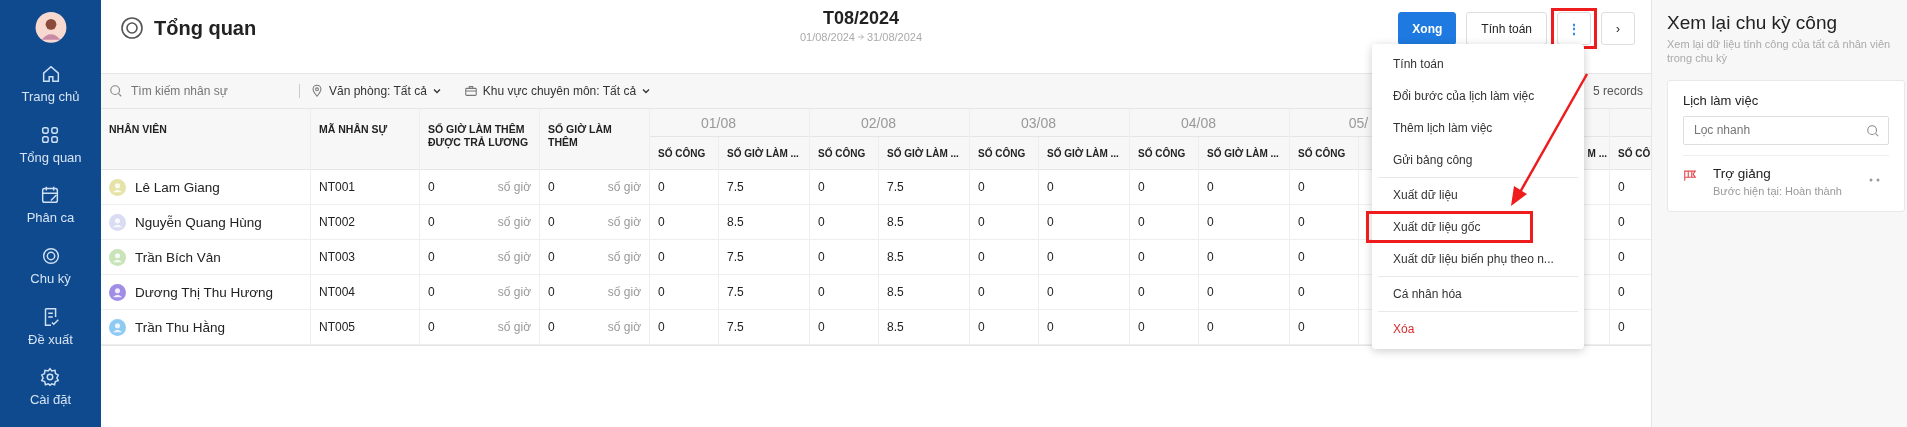 This screenshot has height=427, width=1907. I want to click on more-button: ⋮, so click(1574, 28).